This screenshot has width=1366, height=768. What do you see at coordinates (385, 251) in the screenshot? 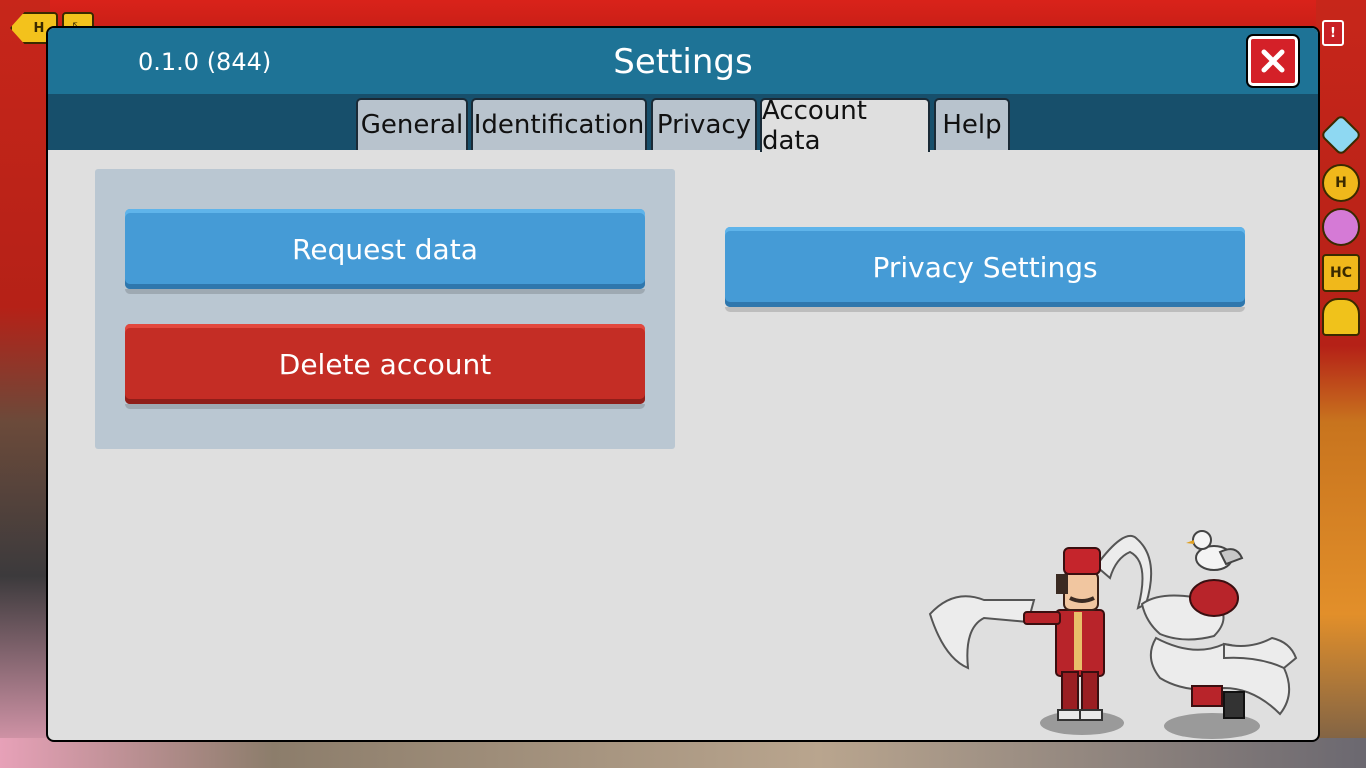
I see `request-data-button: Request data` at bounding box center [385, 251].